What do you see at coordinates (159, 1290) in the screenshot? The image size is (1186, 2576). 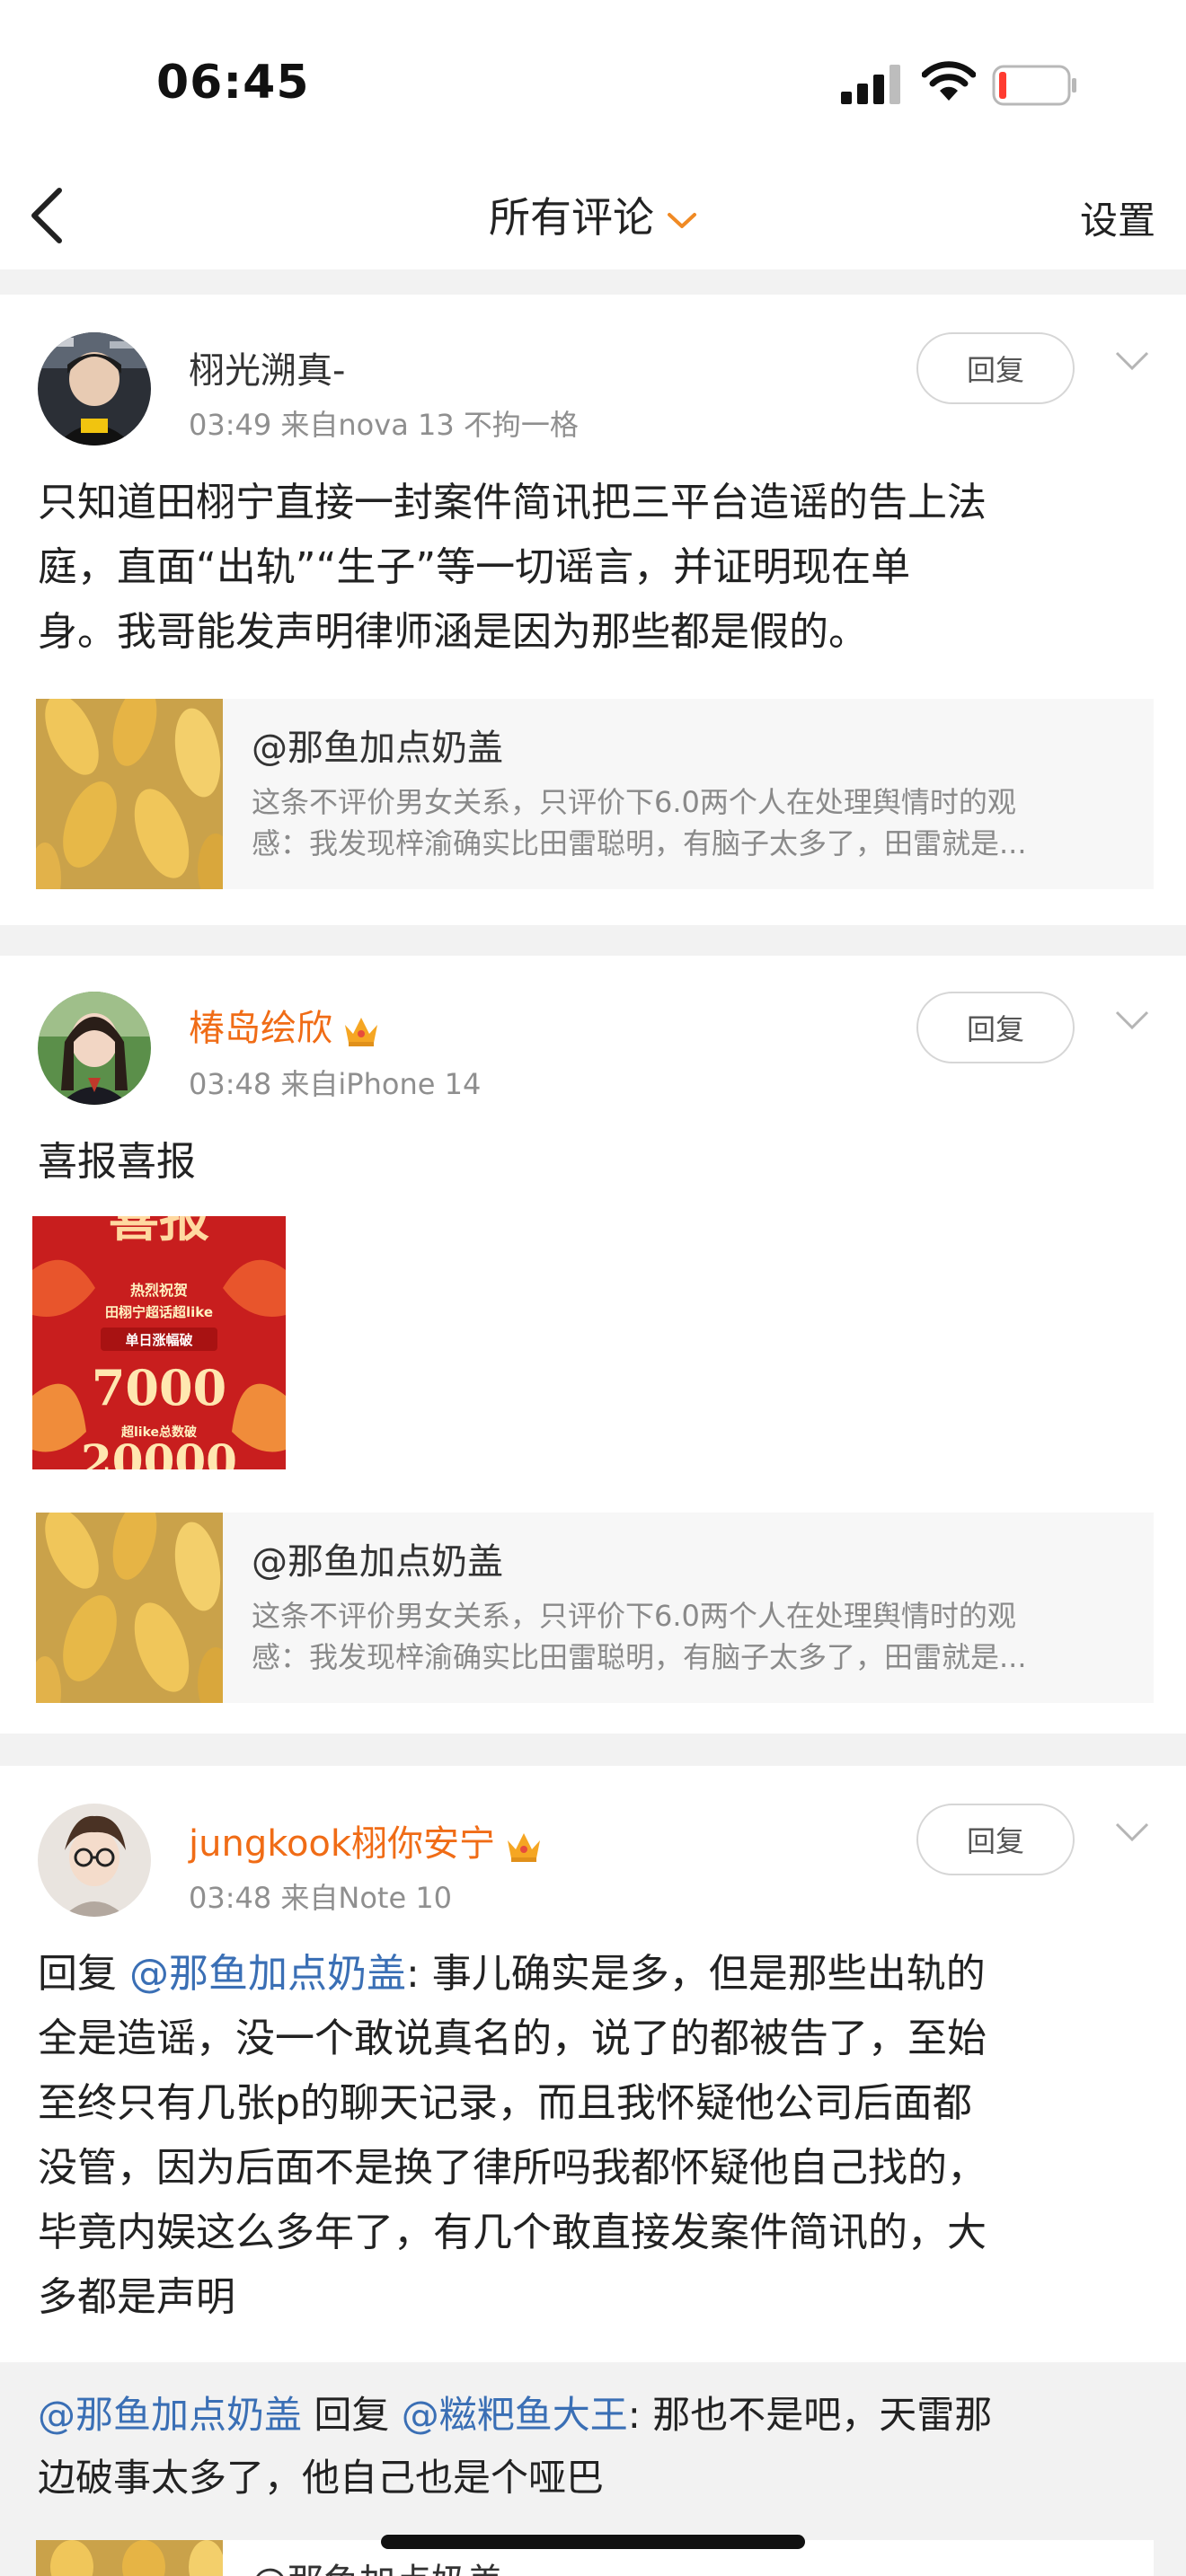 I see `image-line1: 热烈祝贺` at bounding box center [159, 1290].